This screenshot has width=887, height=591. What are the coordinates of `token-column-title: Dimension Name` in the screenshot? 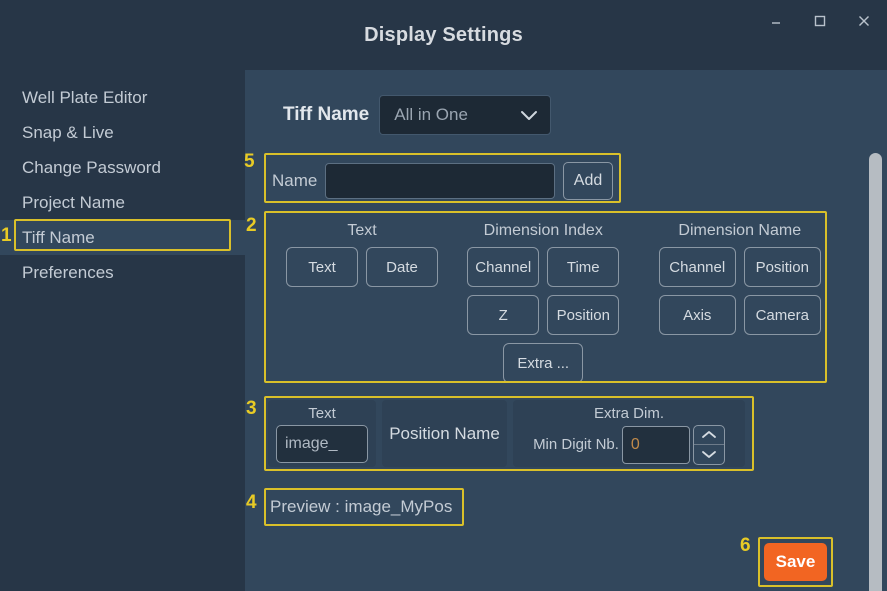 It's located at (740, 230).